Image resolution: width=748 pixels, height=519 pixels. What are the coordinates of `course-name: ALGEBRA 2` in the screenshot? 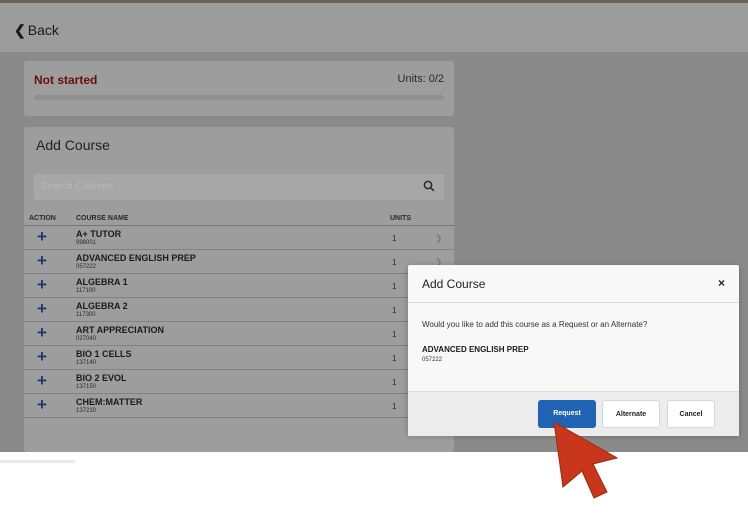 It's located at (102, 306).